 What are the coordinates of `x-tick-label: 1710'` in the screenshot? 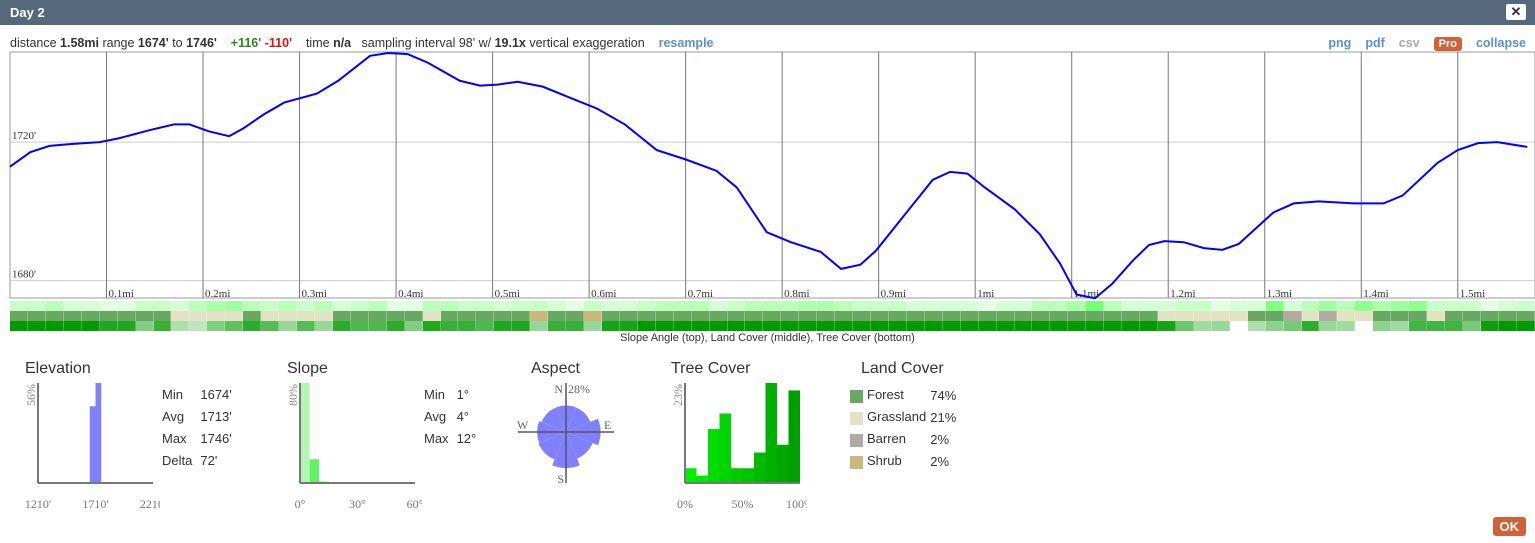 It's located at (95, 504).